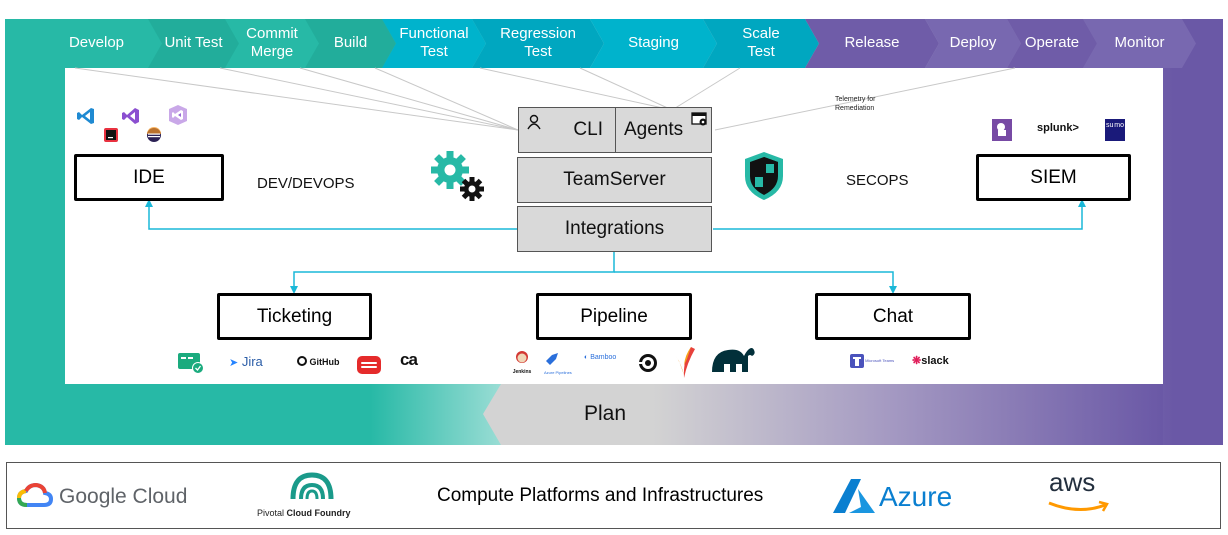 This screenshot has width=1228, height=535. I want to click on ca-technologies-logo: ca, so click(409, 359).